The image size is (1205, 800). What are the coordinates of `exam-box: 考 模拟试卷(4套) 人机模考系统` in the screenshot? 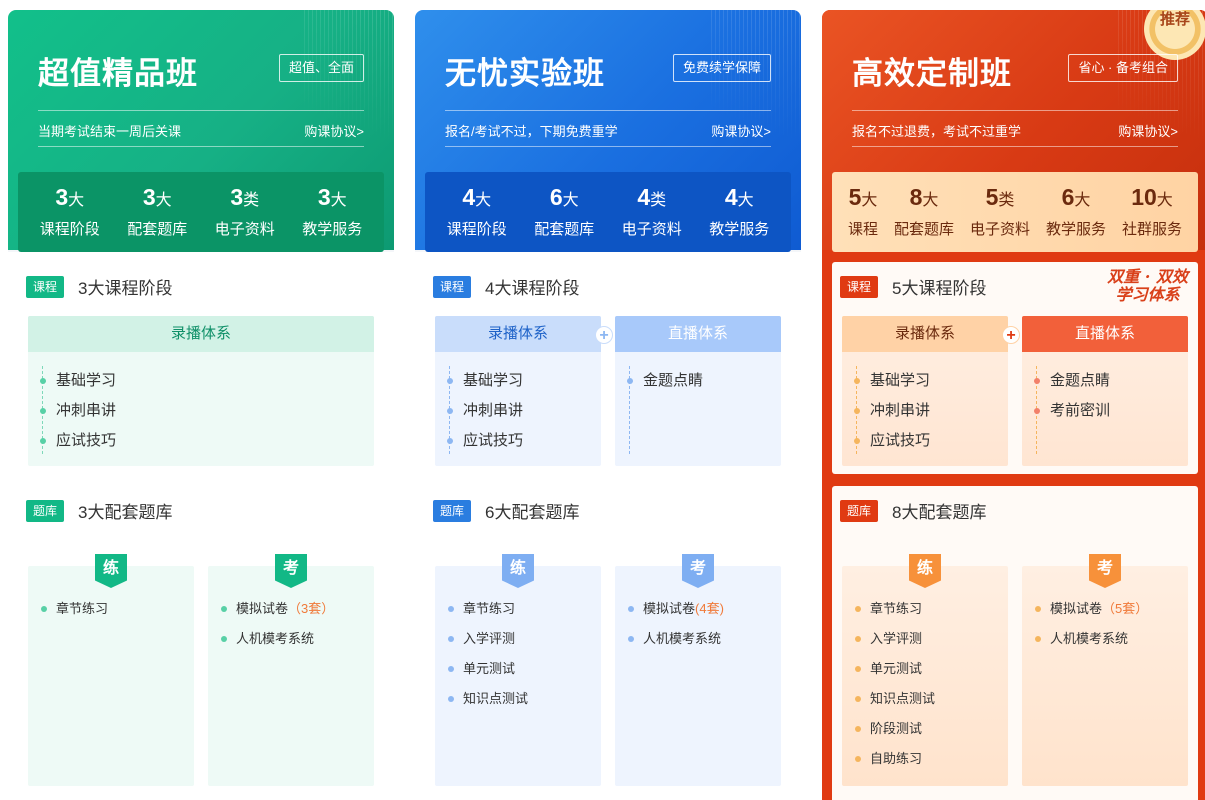 It's located at (698, 670).